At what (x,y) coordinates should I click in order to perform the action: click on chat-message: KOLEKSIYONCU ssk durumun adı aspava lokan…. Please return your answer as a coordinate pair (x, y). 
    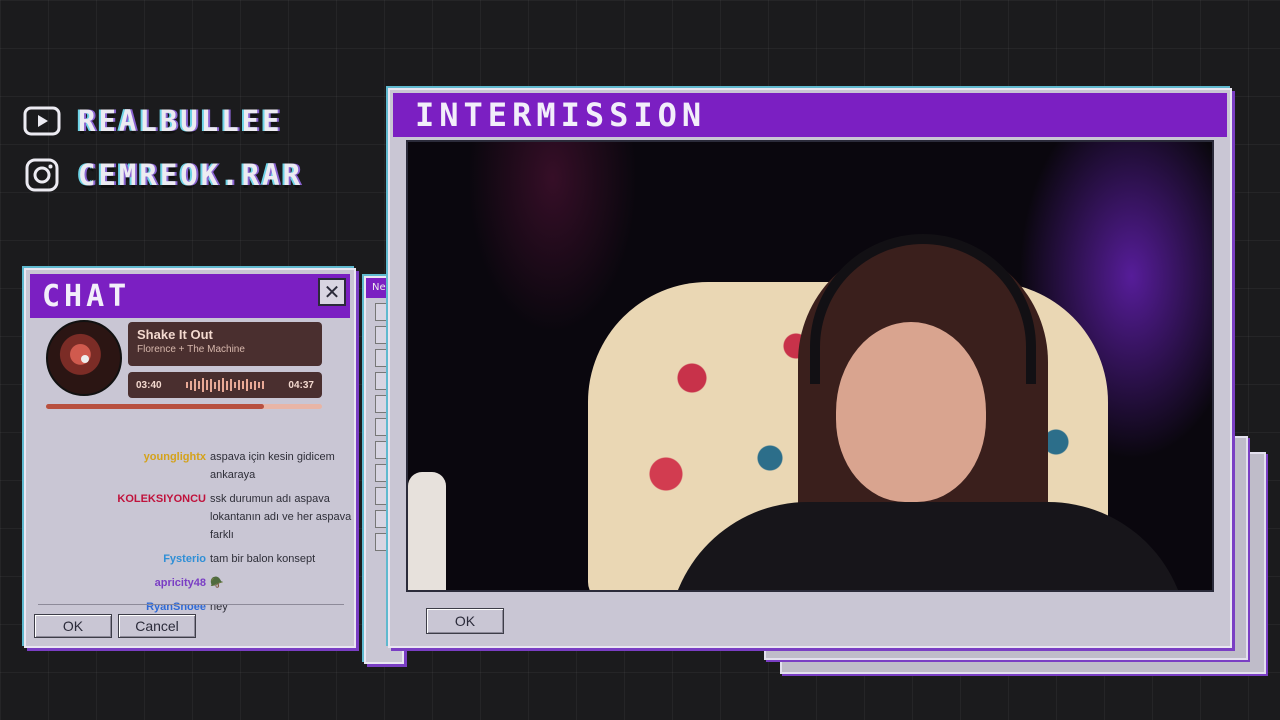
    Looking at the image, I should click on (194, 517).